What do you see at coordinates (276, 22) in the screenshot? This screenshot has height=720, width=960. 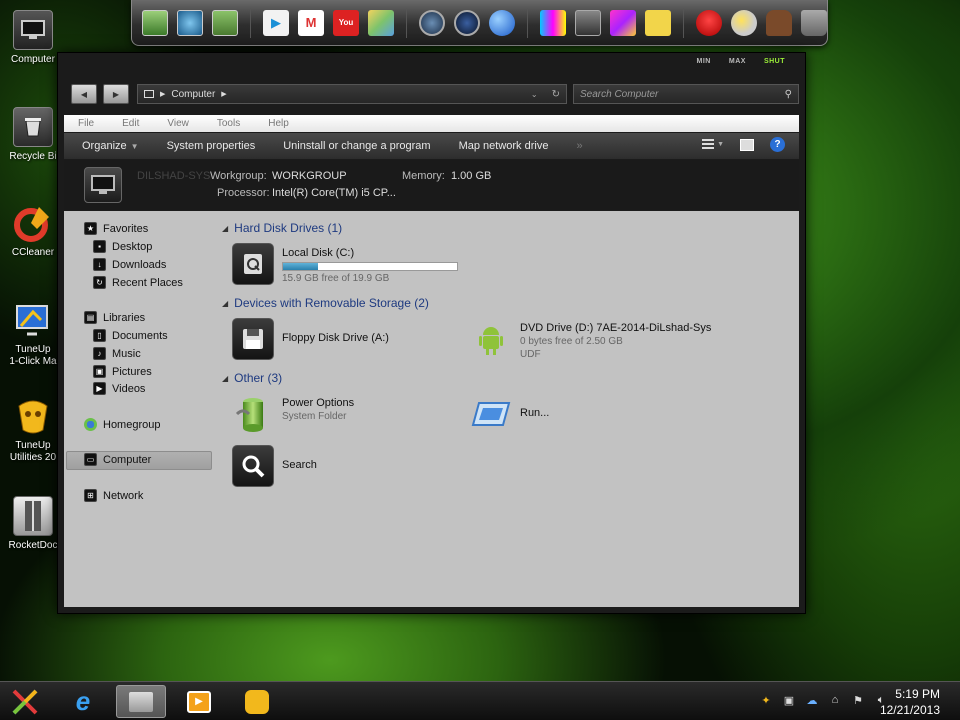 I see `store-bag-icon: ▶` at bounding box center [276, 22].